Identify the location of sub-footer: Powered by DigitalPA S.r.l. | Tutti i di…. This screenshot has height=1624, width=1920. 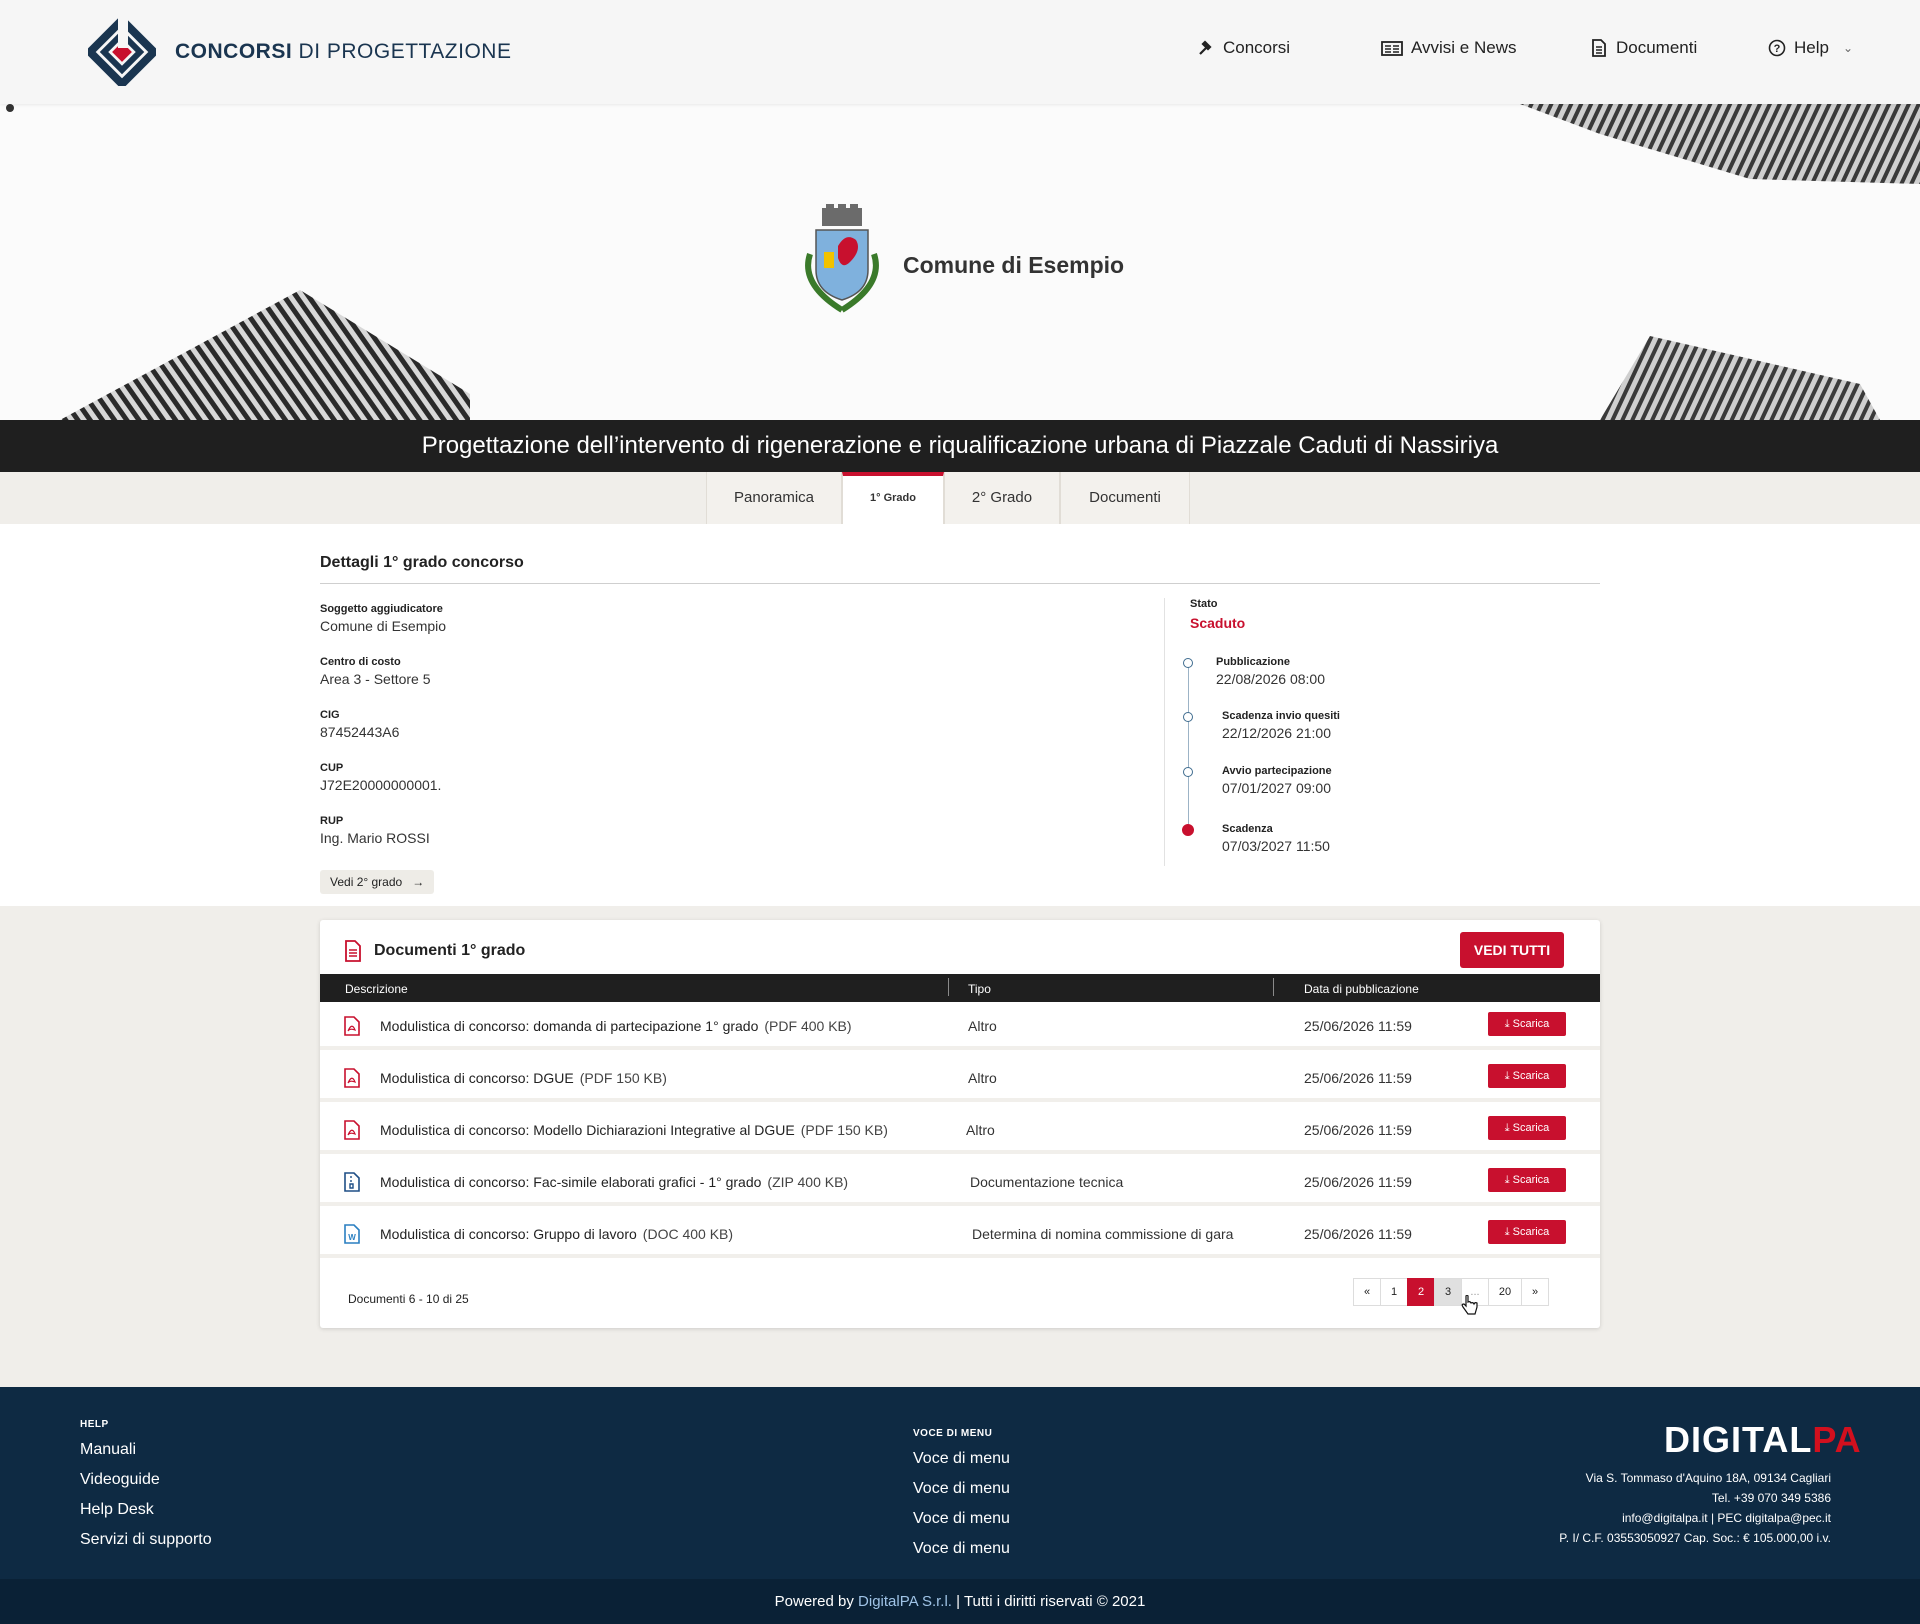
(960, 1601).